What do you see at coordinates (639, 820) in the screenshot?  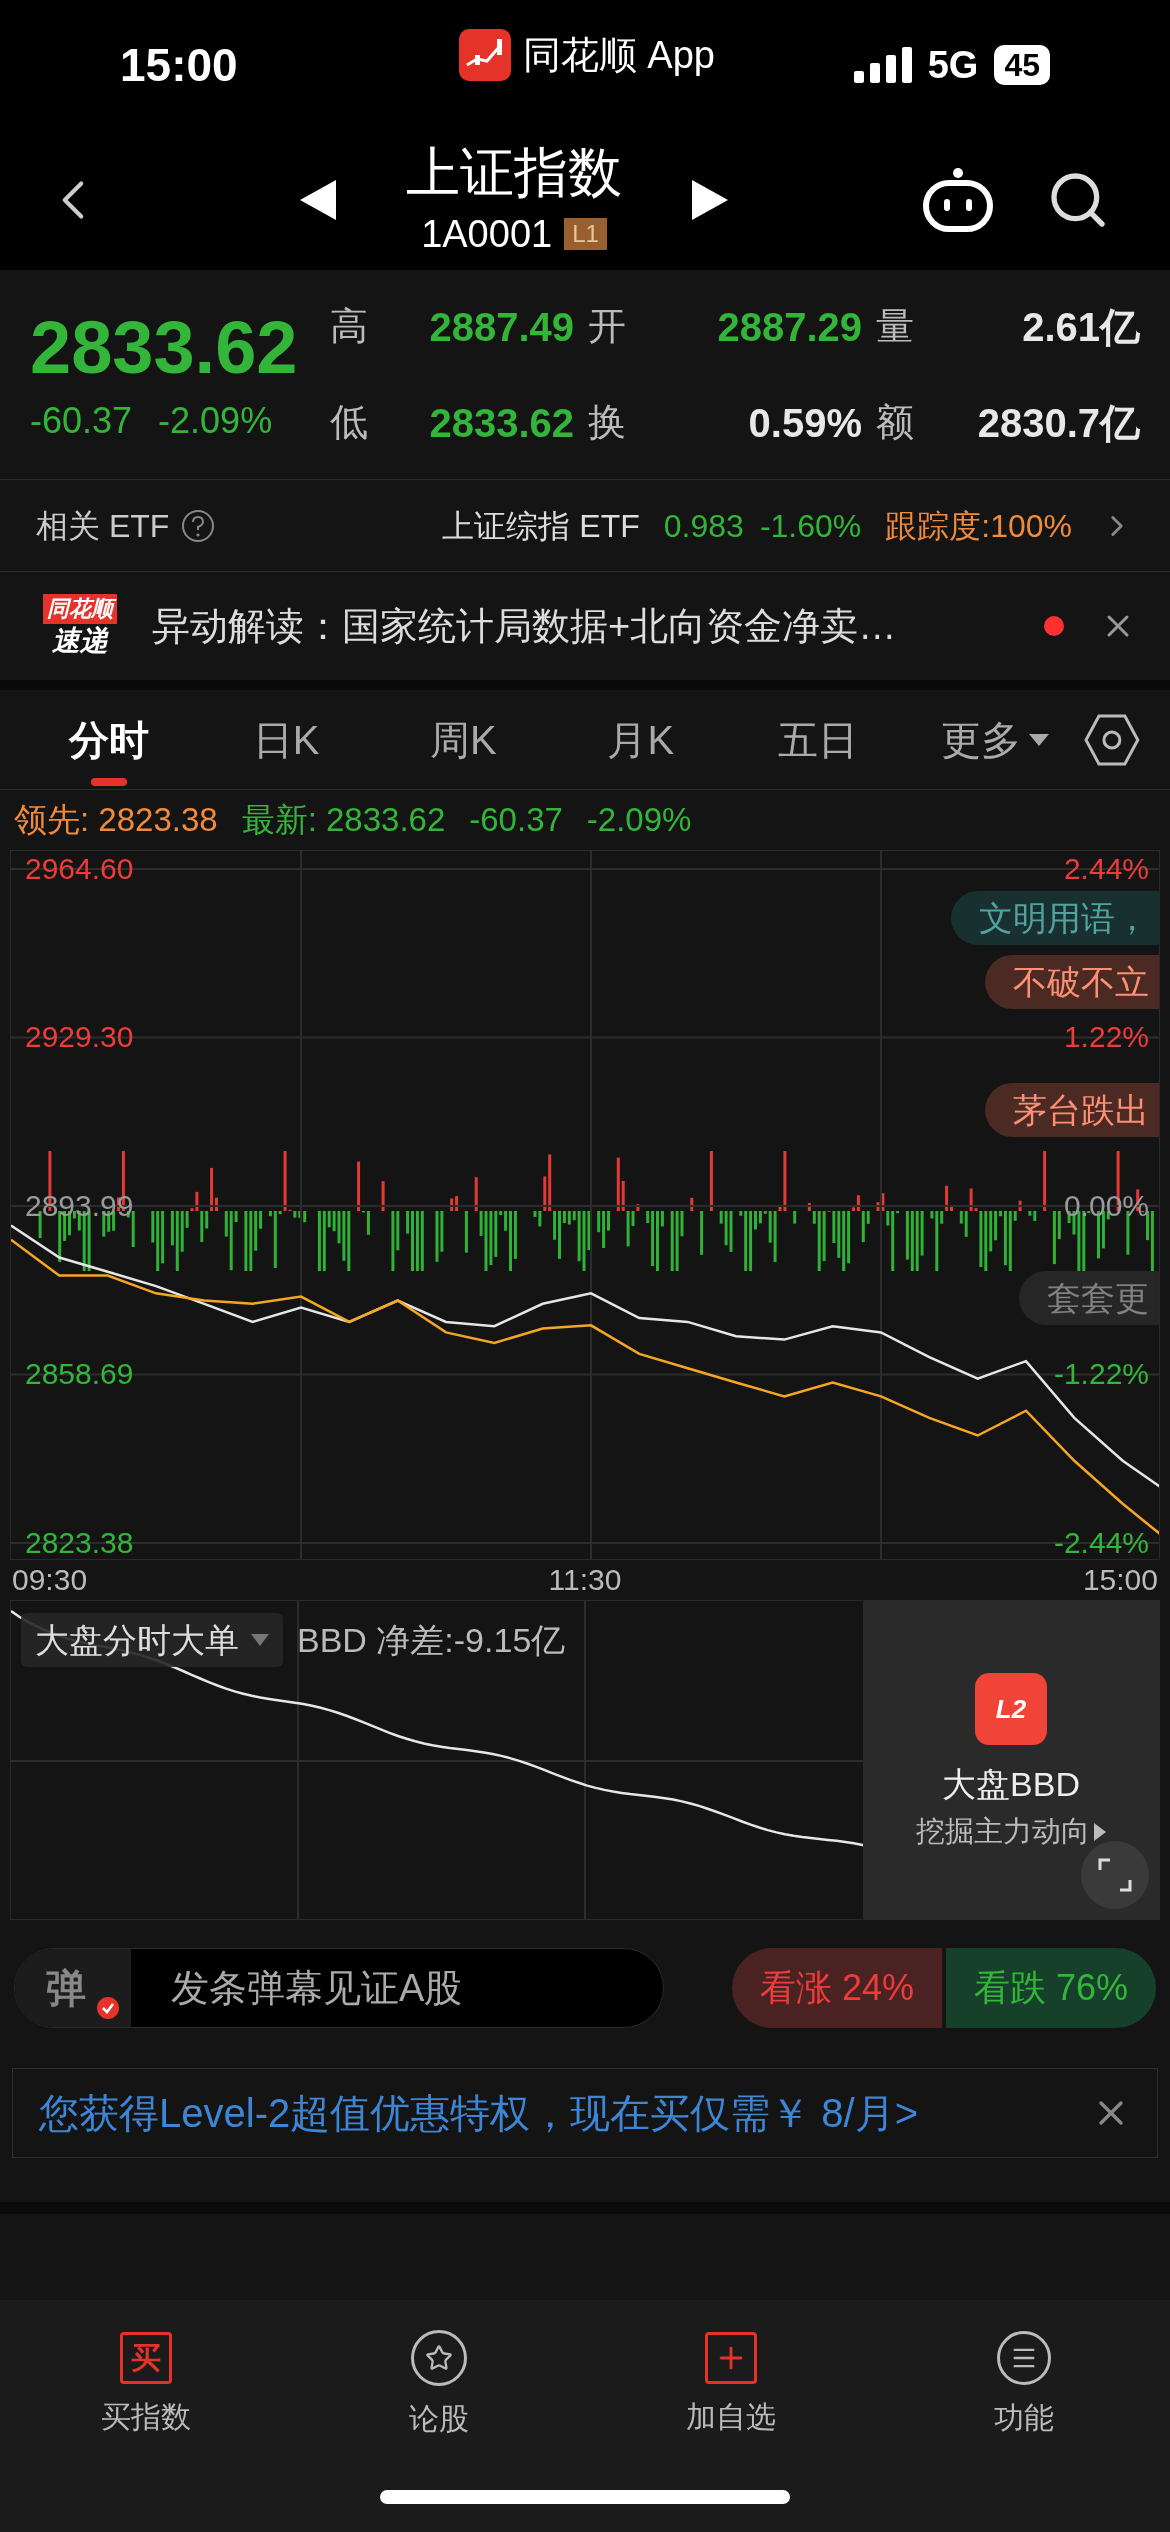 I see `latest-change-percent: -2.09%` at bounding box center [639, 820].